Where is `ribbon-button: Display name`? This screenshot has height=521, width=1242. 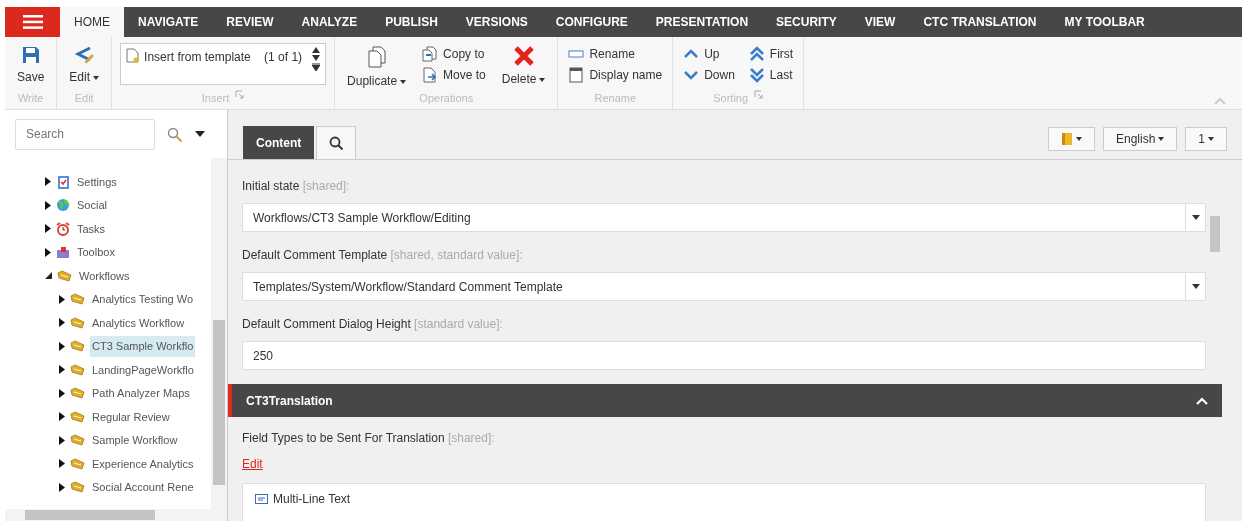 ribbon-button: Display name is located at coordinates (615, 74).